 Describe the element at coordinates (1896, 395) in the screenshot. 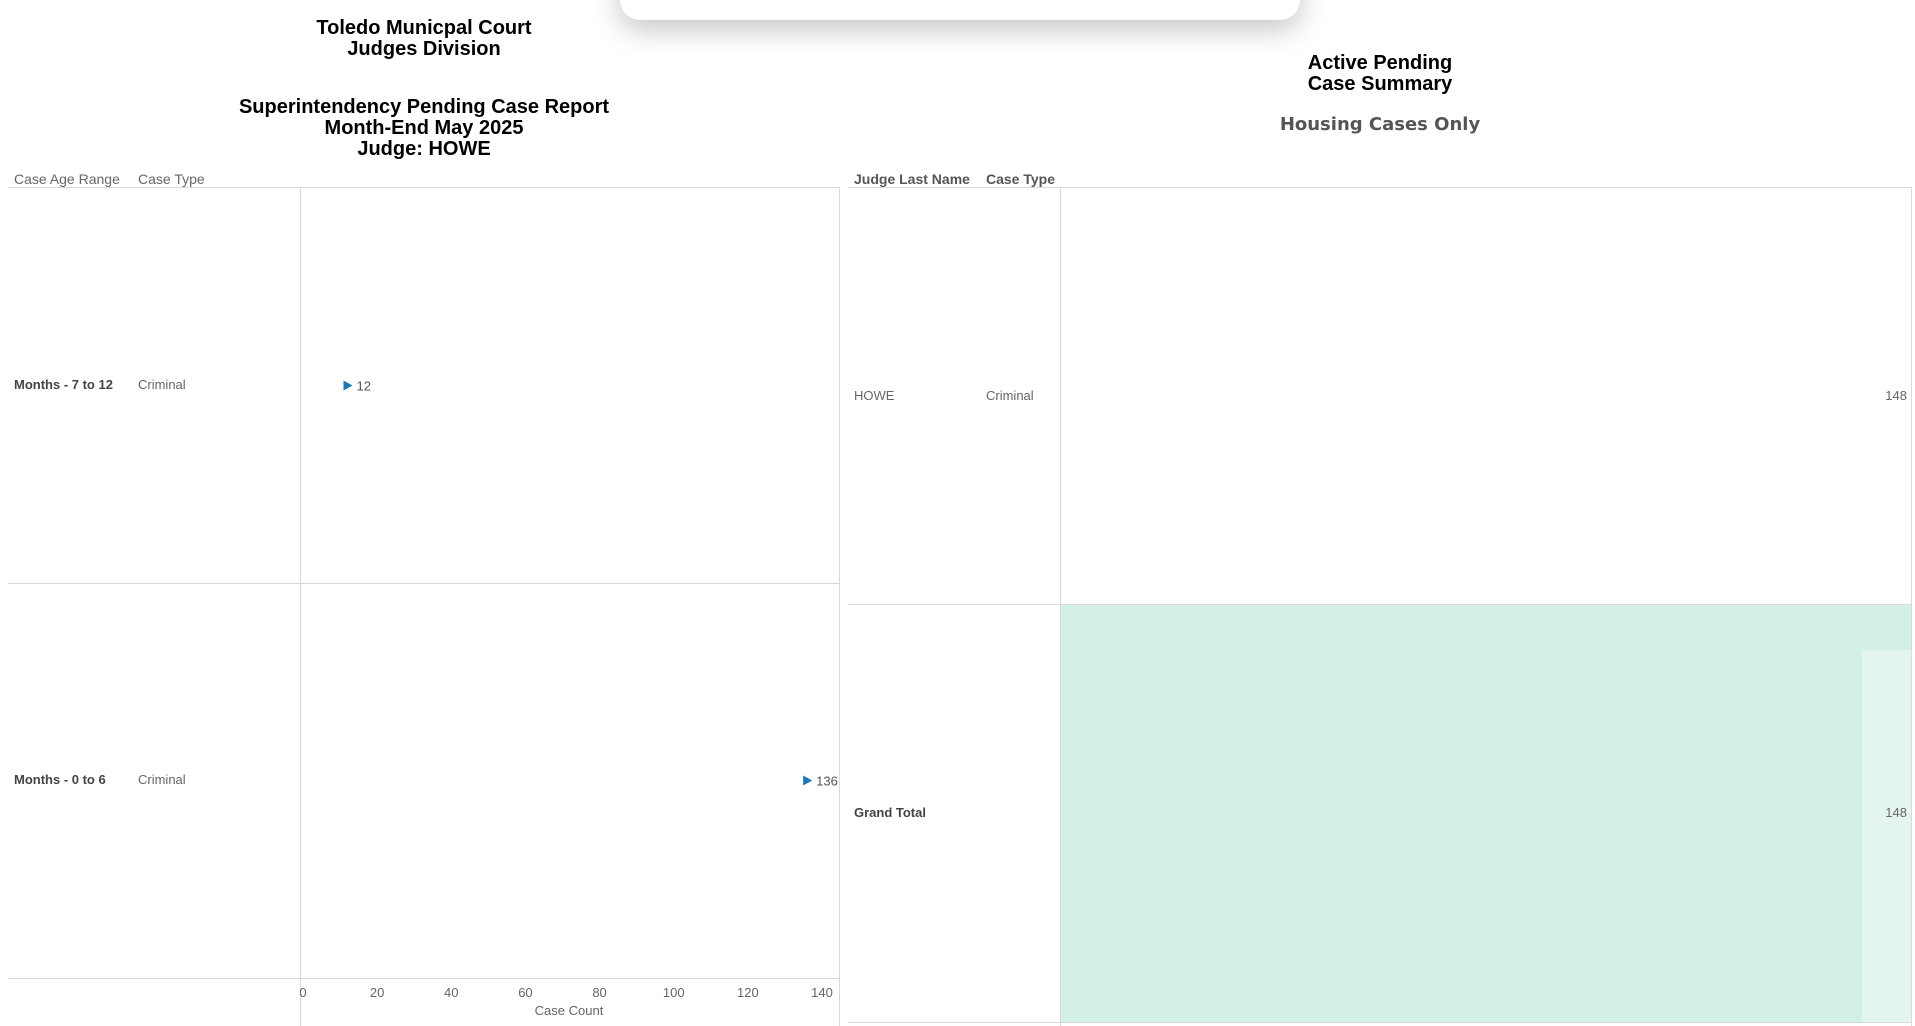

I see `row-value-howe: 148` at that location.